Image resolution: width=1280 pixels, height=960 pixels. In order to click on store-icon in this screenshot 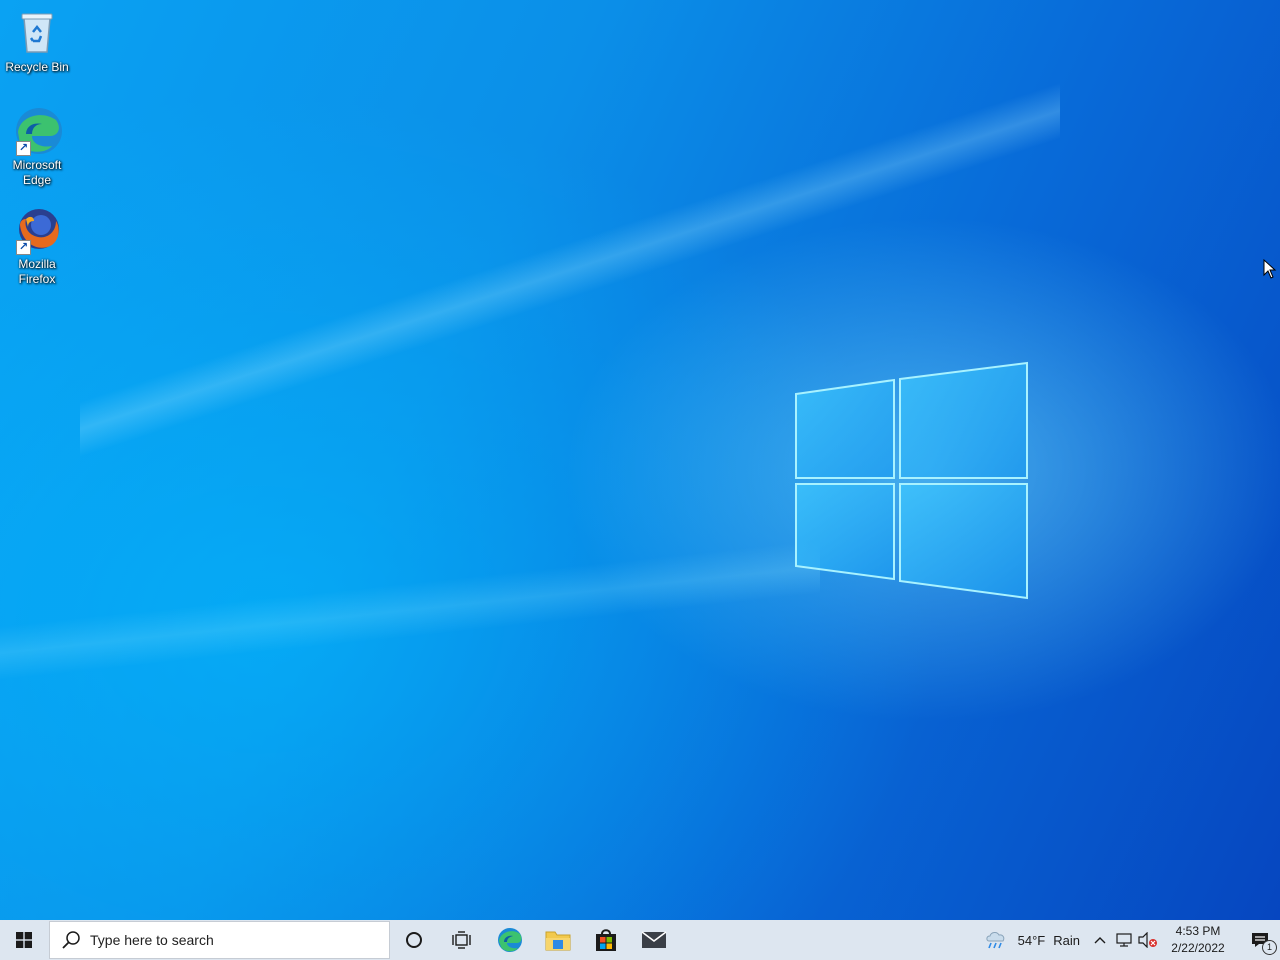, I will do `click(606, 940)`.